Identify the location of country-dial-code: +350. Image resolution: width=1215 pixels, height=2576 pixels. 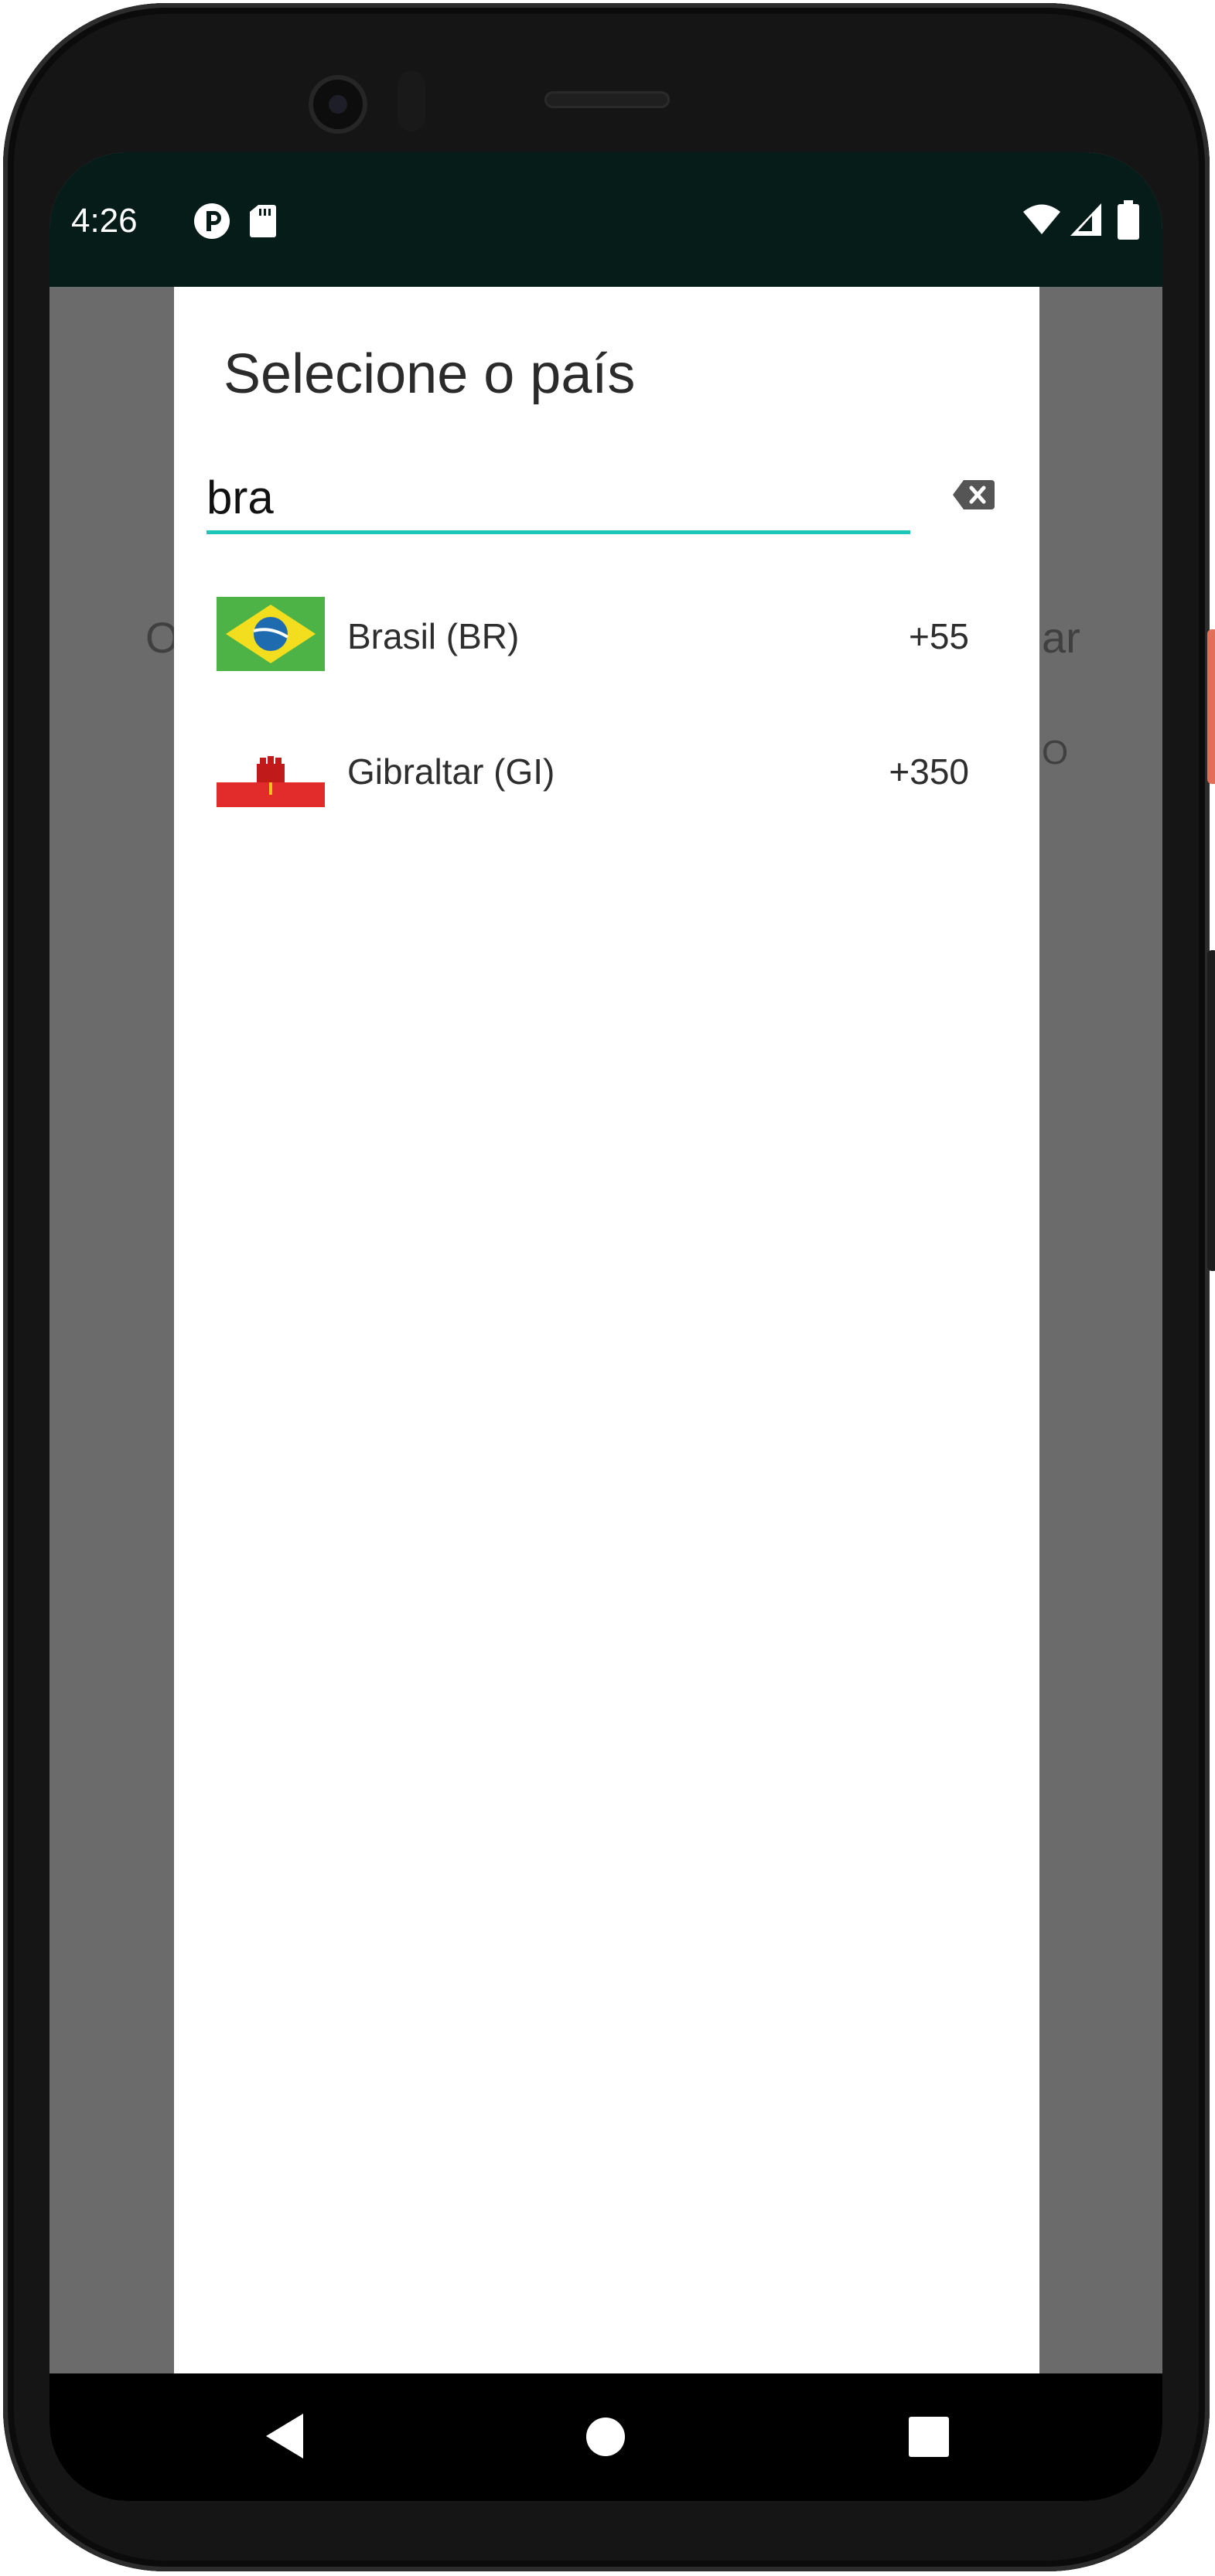
(929, 771).